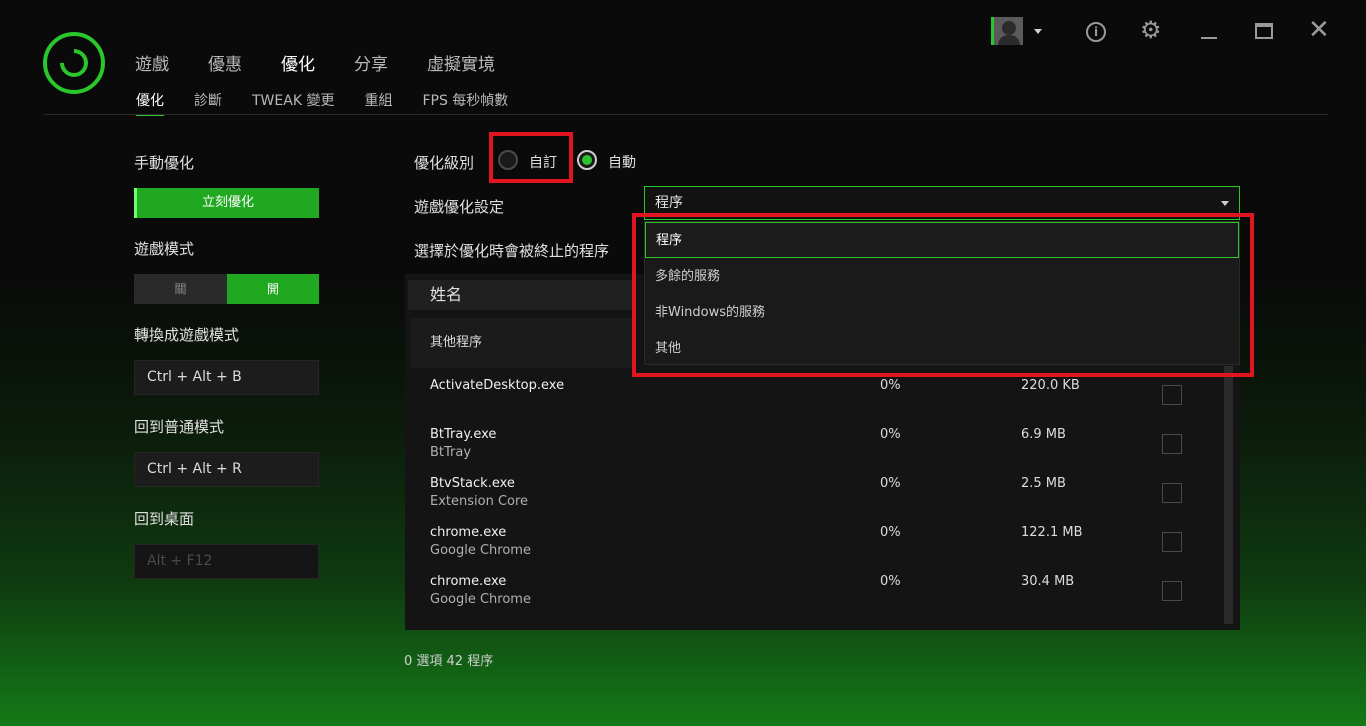 The height and width of the screenshot is (726, 1366). I want to click on sub-nav: 優化 診斷 TWEAK 變更 重組 FPS 每秒幀數, so click(337, 103).